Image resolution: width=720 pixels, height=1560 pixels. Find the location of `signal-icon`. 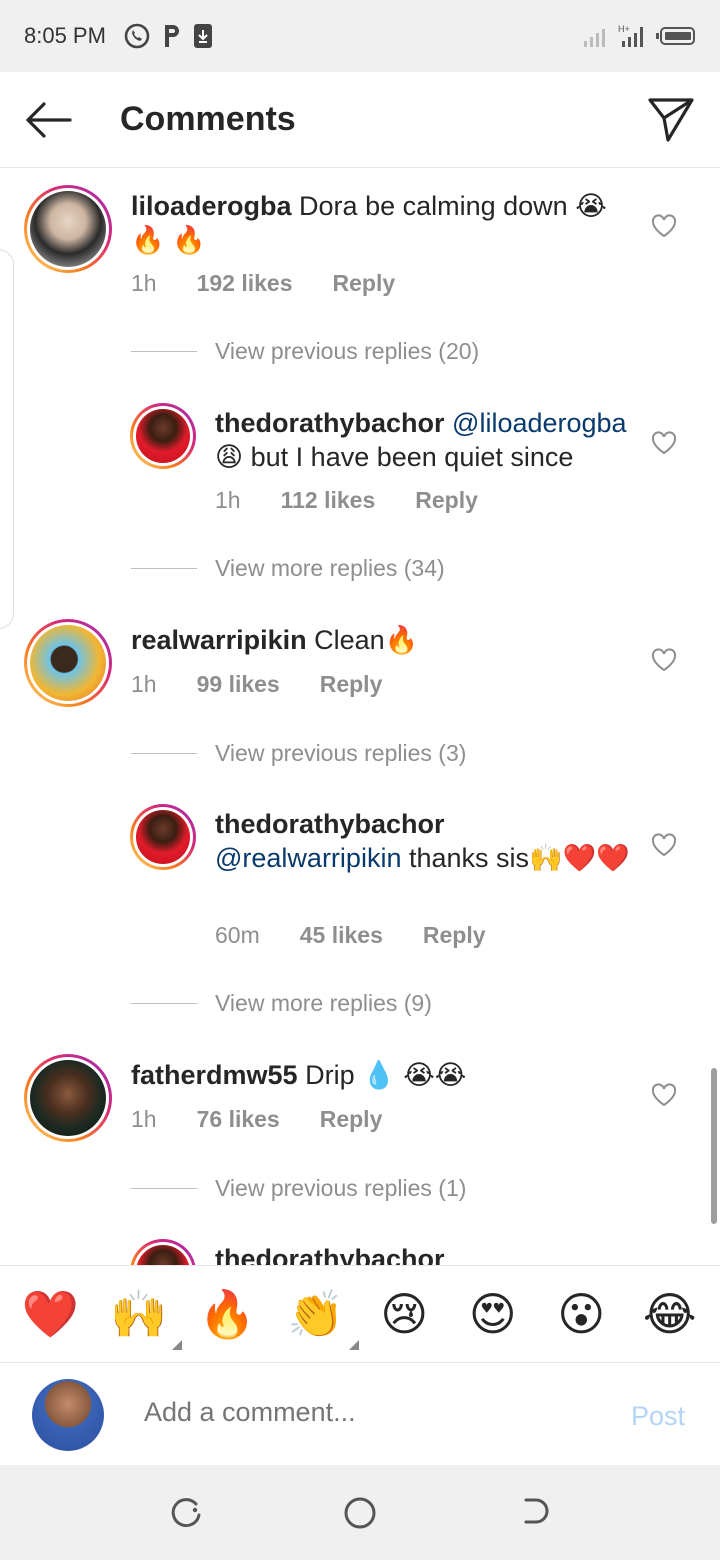

signal-icon is located at coordinates (594, 38).